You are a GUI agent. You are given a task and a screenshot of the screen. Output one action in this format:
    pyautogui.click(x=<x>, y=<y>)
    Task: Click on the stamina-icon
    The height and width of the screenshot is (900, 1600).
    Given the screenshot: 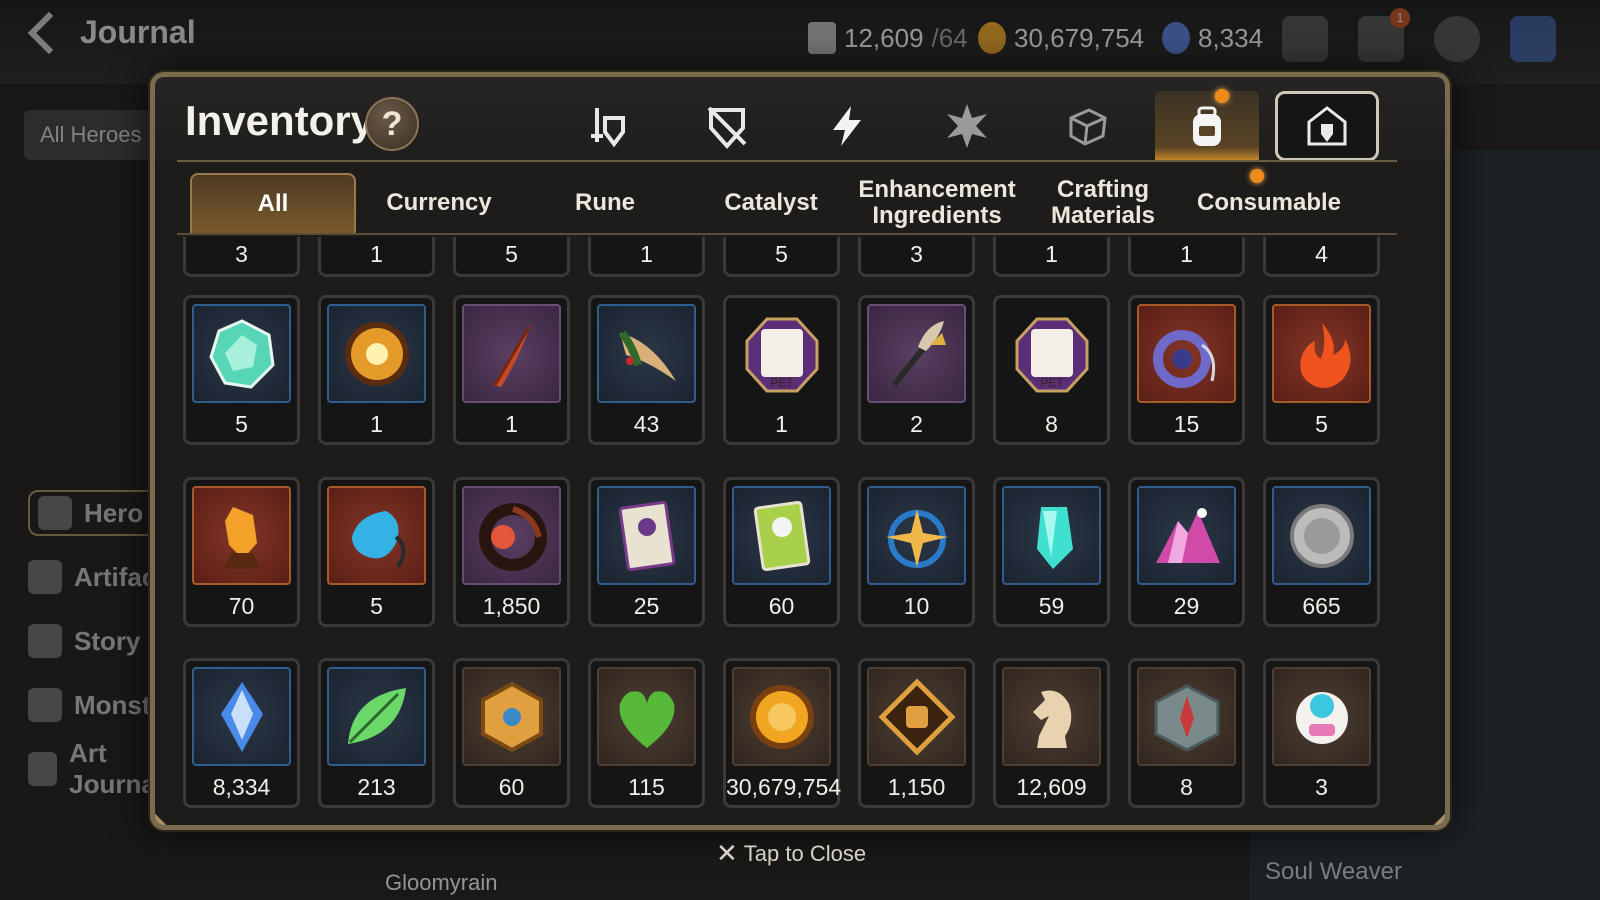 What is the action you would take?
    pyautogui.click(x=822, y=38)
    